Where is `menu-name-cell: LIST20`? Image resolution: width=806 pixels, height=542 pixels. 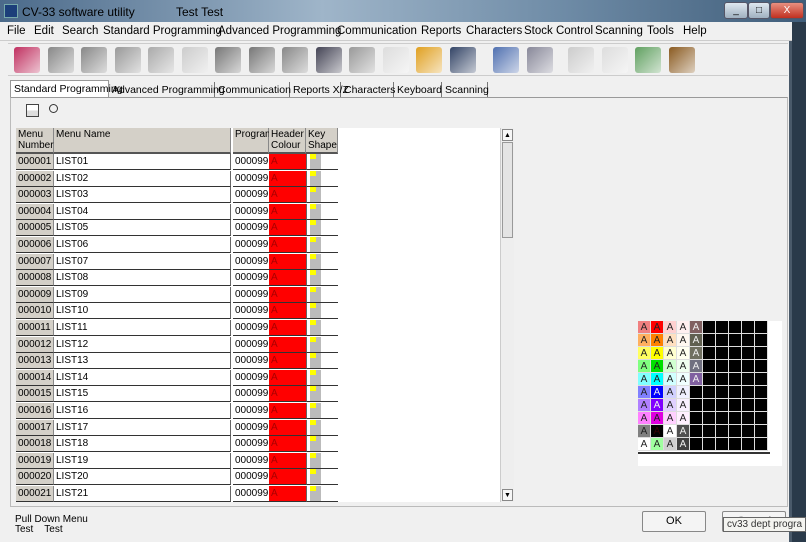
menu-name-cell: LIST20 is located at coordinates (142, 477).